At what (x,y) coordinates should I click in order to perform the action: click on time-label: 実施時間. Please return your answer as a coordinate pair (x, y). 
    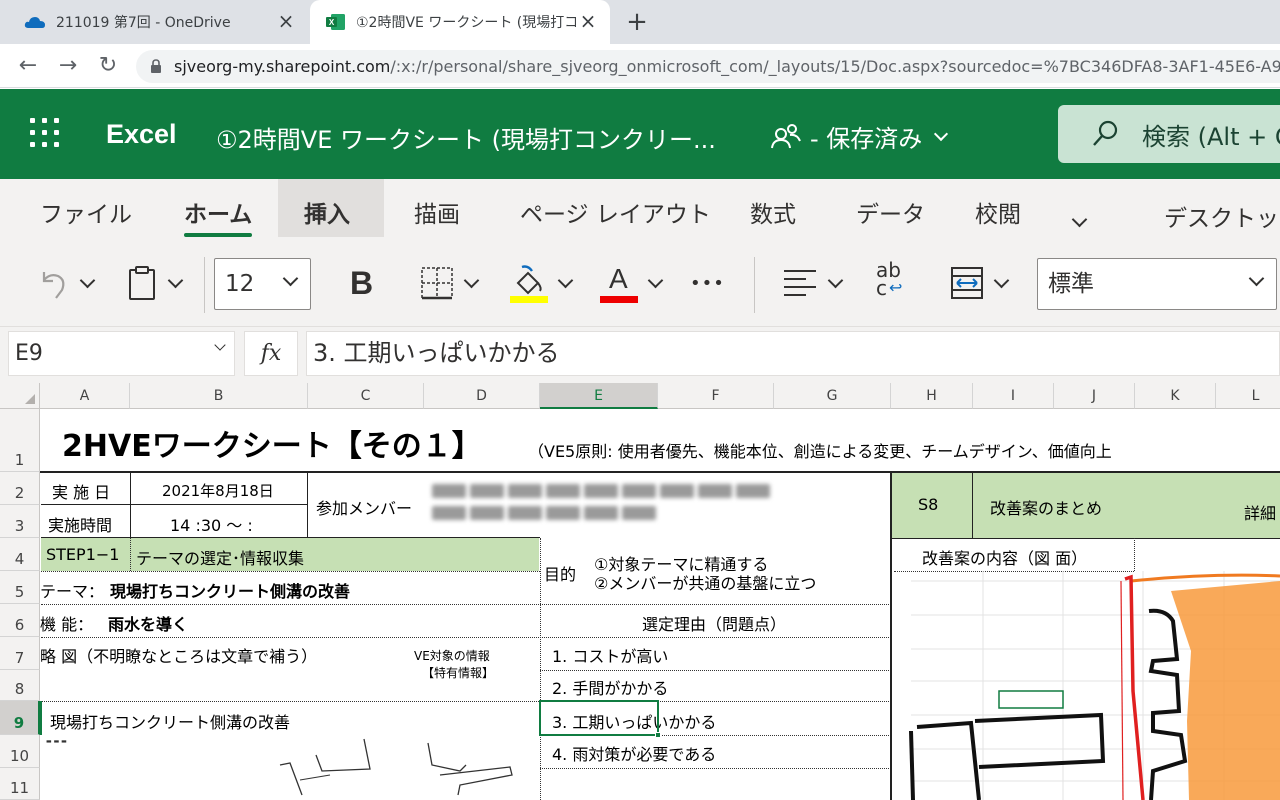
    Looking at the image, I should click on (80, 525).